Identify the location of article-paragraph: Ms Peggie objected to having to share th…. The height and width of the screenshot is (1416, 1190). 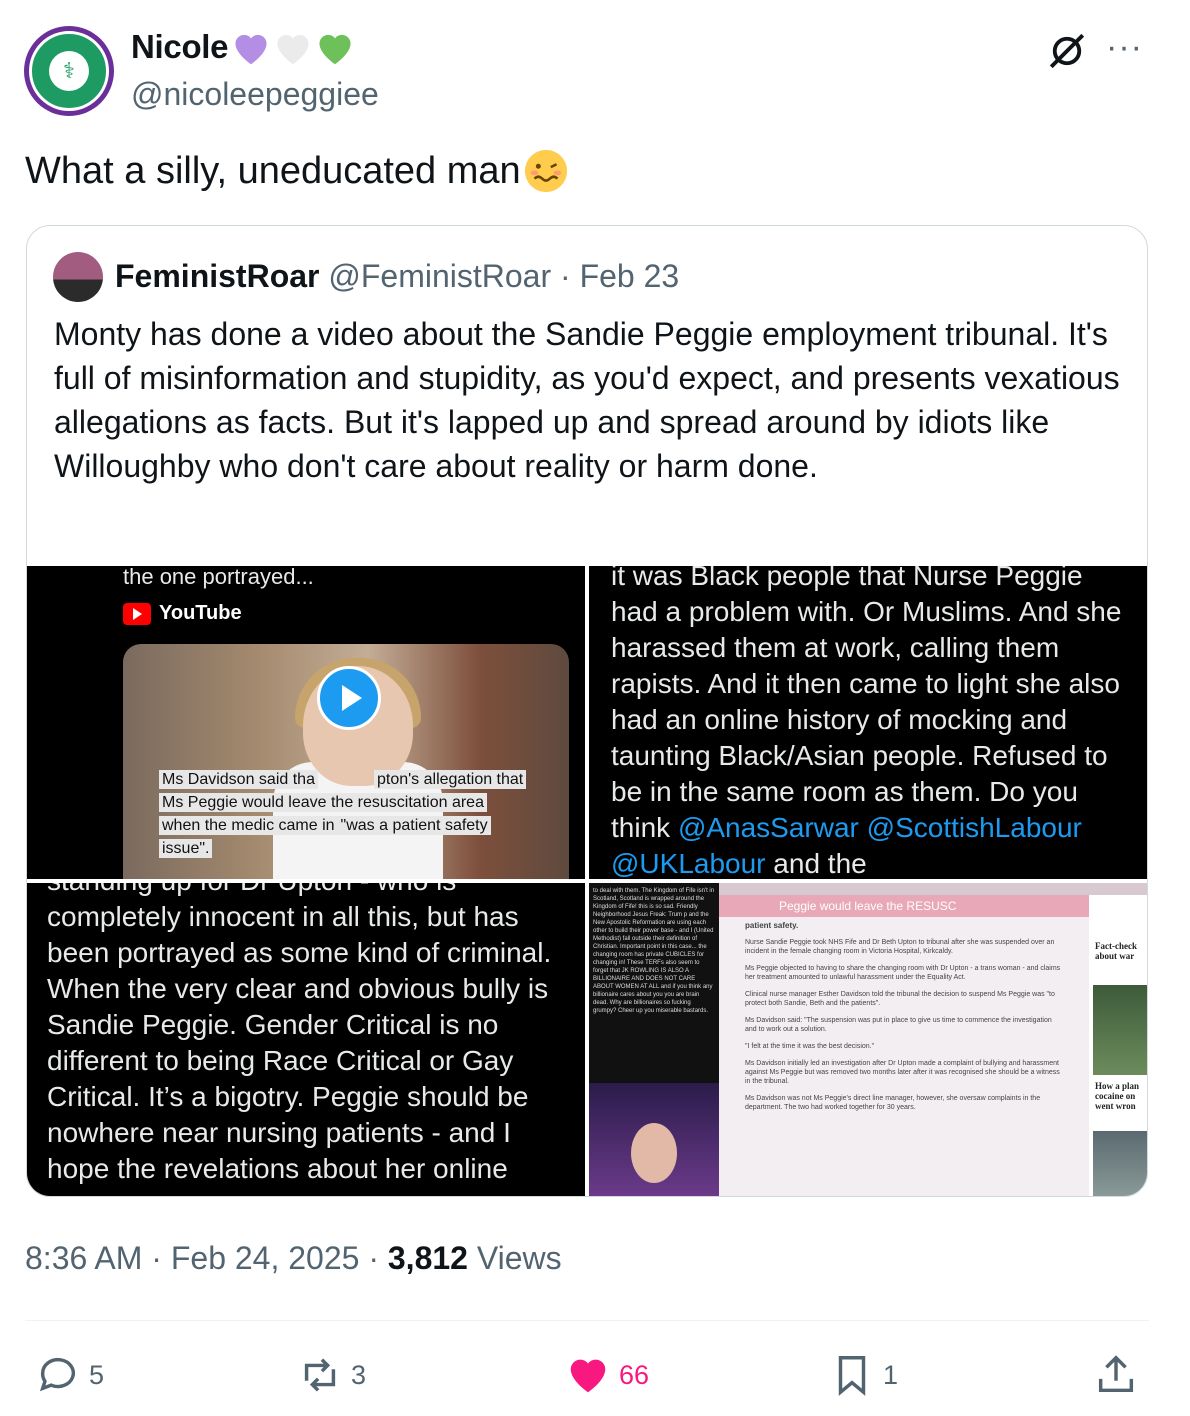
(903, 973).